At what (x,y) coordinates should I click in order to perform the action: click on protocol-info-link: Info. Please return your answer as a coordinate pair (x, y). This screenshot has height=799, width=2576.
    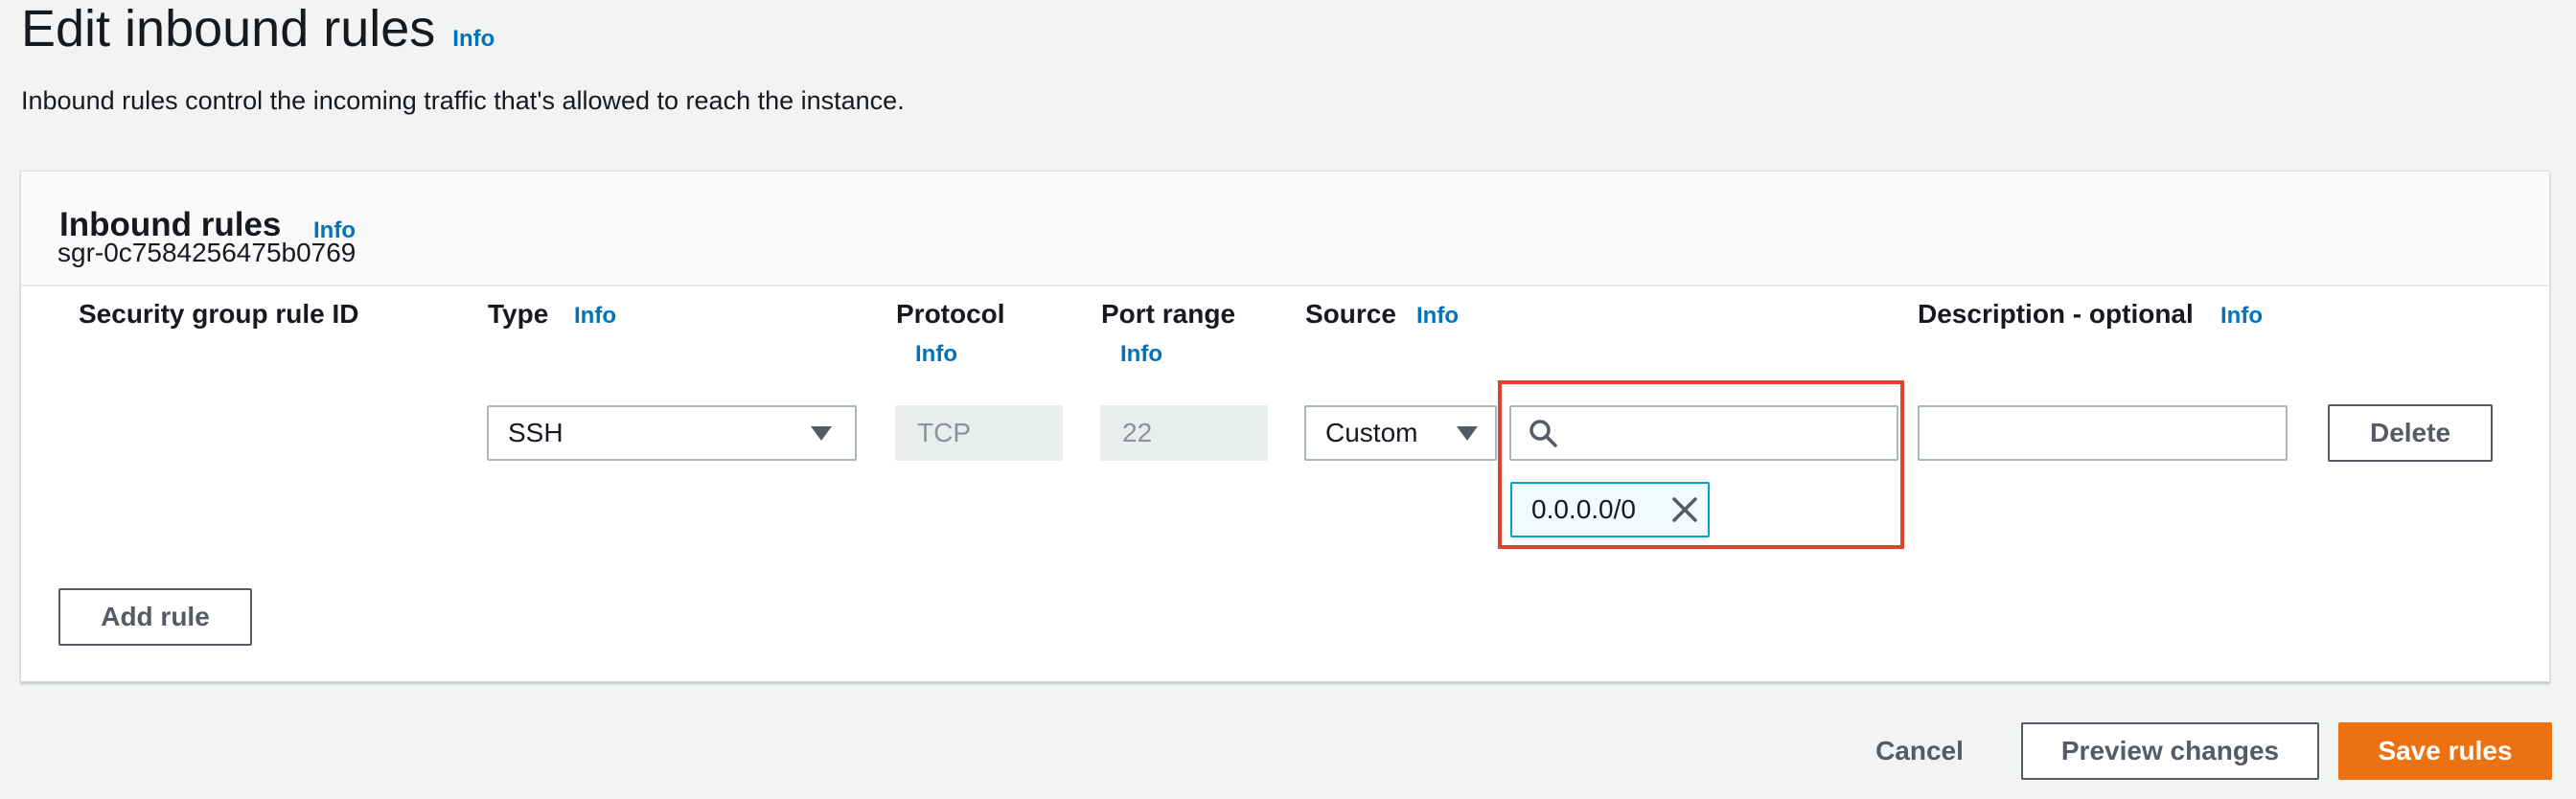
    Looking at the image, I should click on (936, 355).